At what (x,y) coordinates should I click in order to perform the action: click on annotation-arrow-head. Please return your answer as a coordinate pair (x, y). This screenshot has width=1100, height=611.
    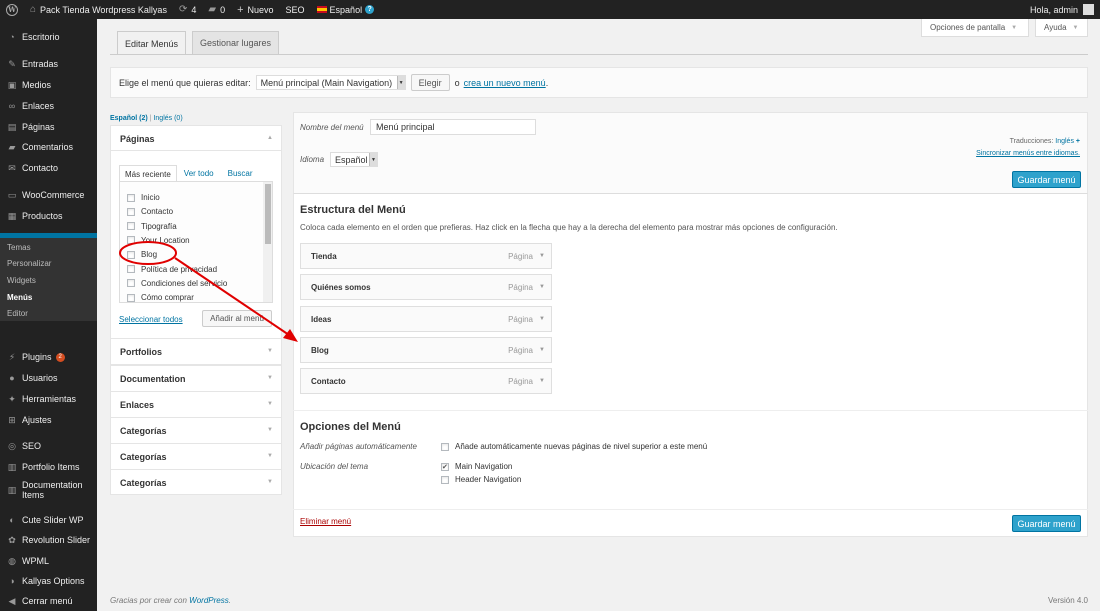
    Looking at the image, I should click on (290, 335).